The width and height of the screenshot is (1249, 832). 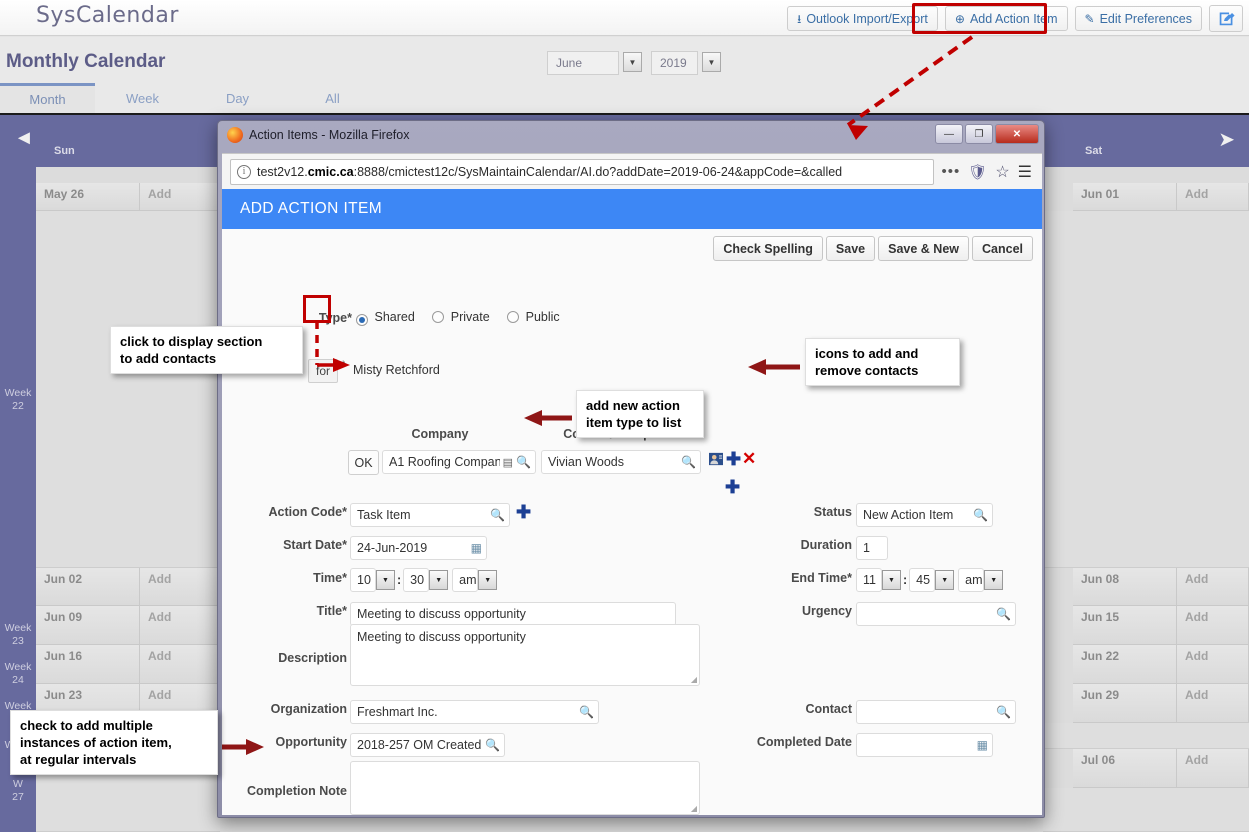 I want to click on save-button: Save, so click(x=850, y=248).